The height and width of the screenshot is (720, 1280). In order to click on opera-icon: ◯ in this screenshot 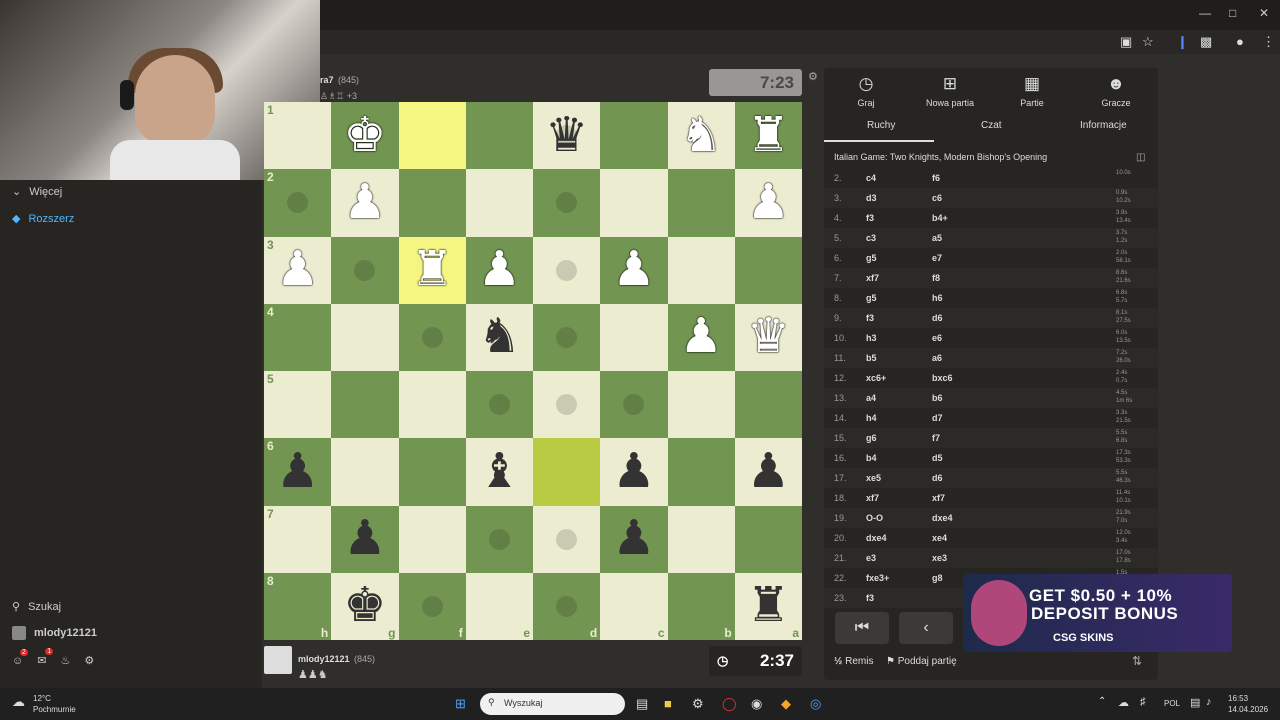, I will do `click(729, 704)`.